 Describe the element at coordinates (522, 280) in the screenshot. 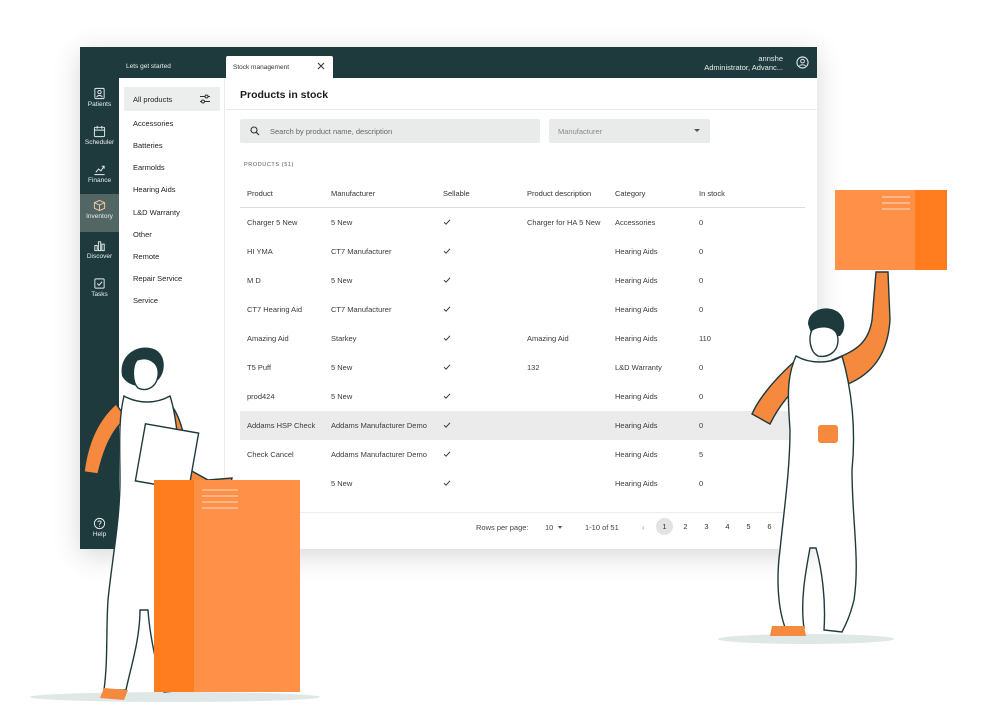

I see `table-row: M D 5 New Hearing Aids 0` at that location.